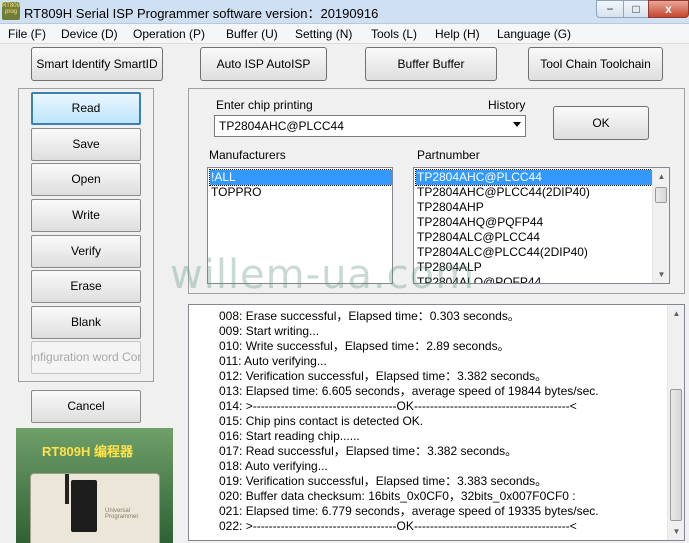 This screenshot has width=689, height=543. Describe the element at coordinates (450, 207) in the screenshot. I see `list-item: TP2804AHP` at that location.